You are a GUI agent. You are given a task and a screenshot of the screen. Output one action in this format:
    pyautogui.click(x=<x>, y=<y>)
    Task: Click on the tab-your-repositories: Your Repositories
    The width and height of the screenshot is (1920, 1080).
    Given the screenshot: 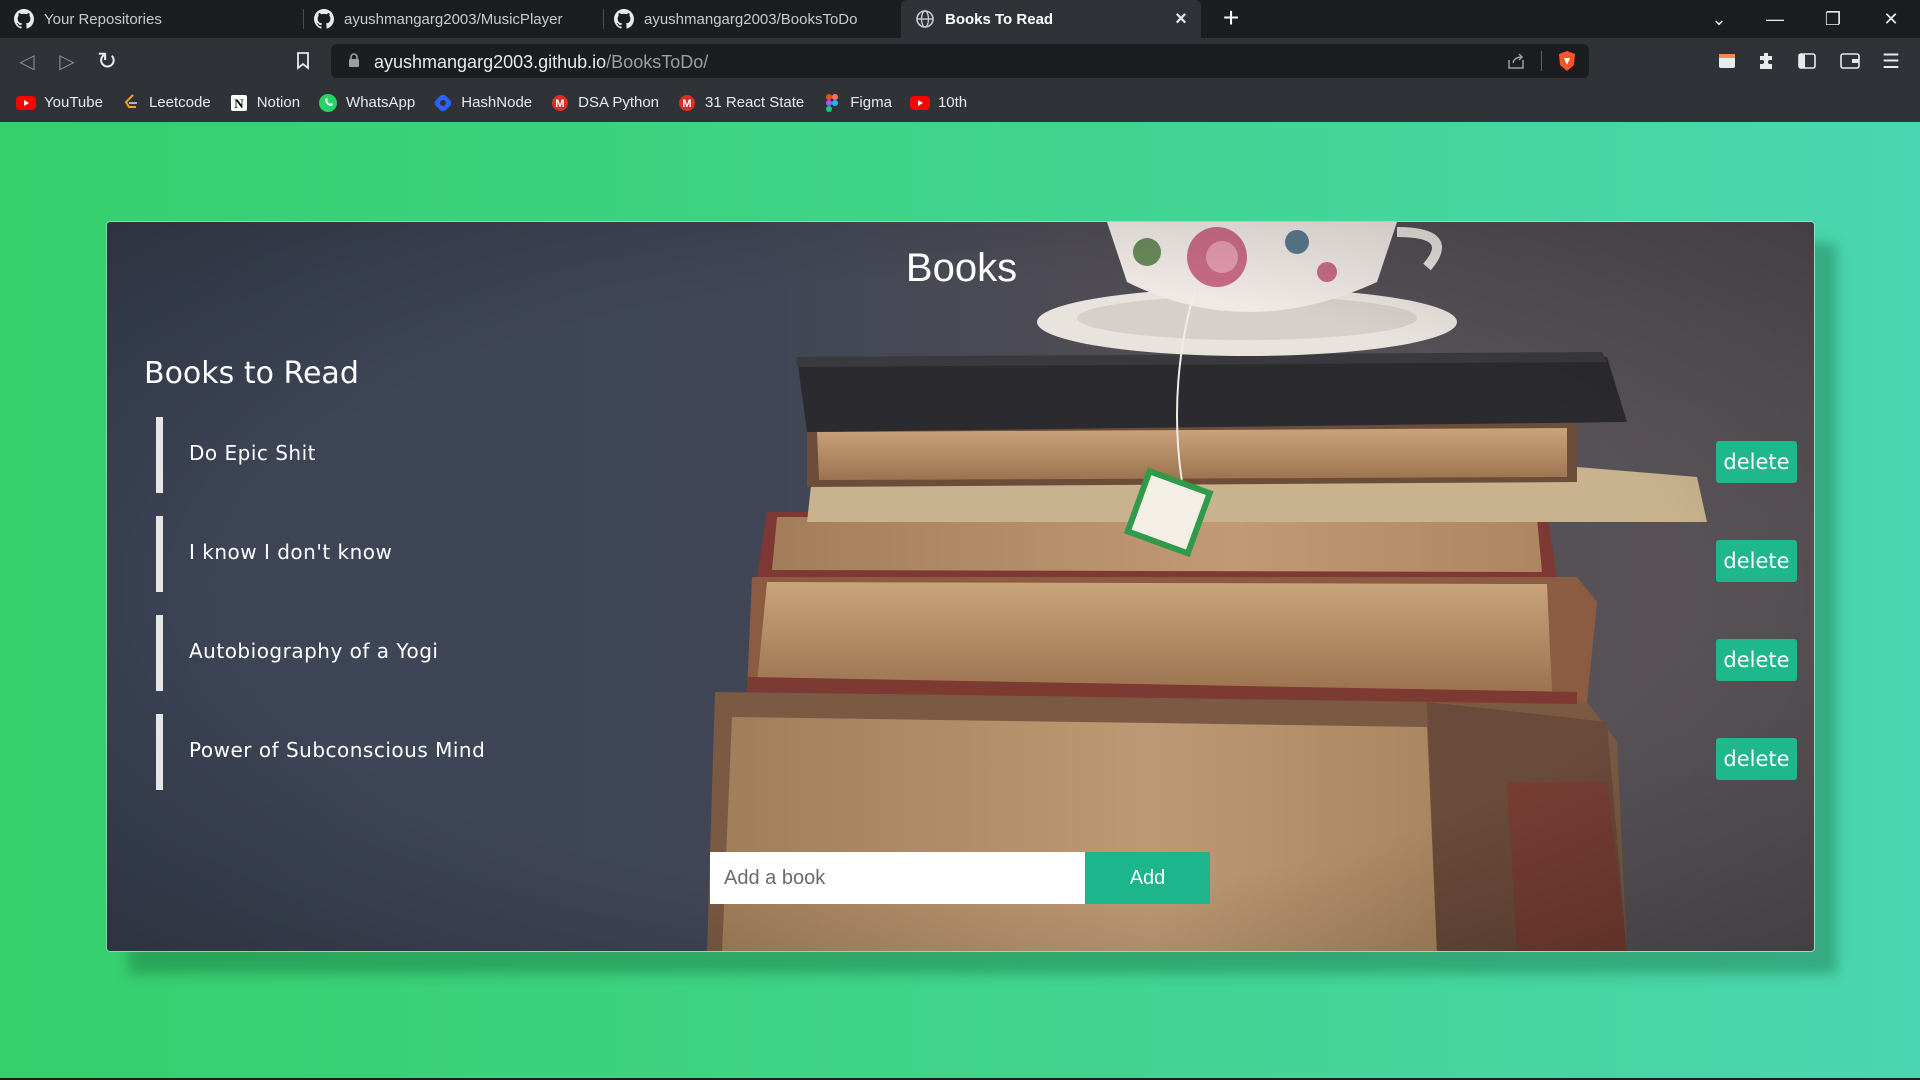 What is the action you would take?
    pyautogui.click(x=150, y=19)
    